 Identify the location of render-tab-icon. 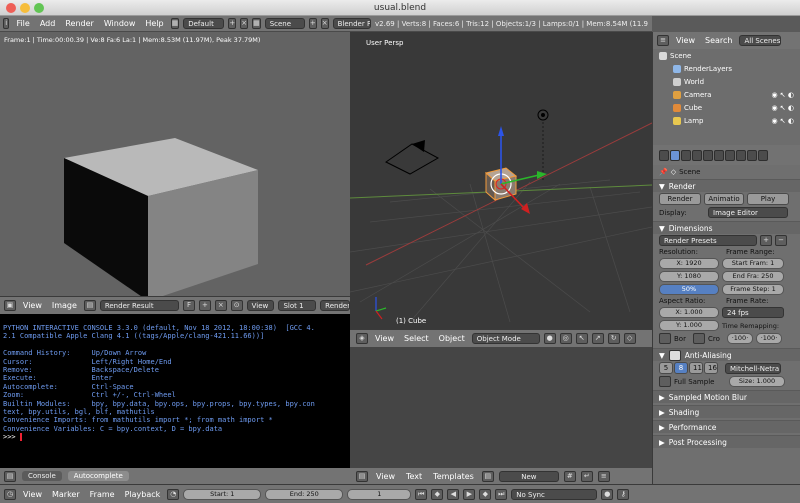
(675, 155).